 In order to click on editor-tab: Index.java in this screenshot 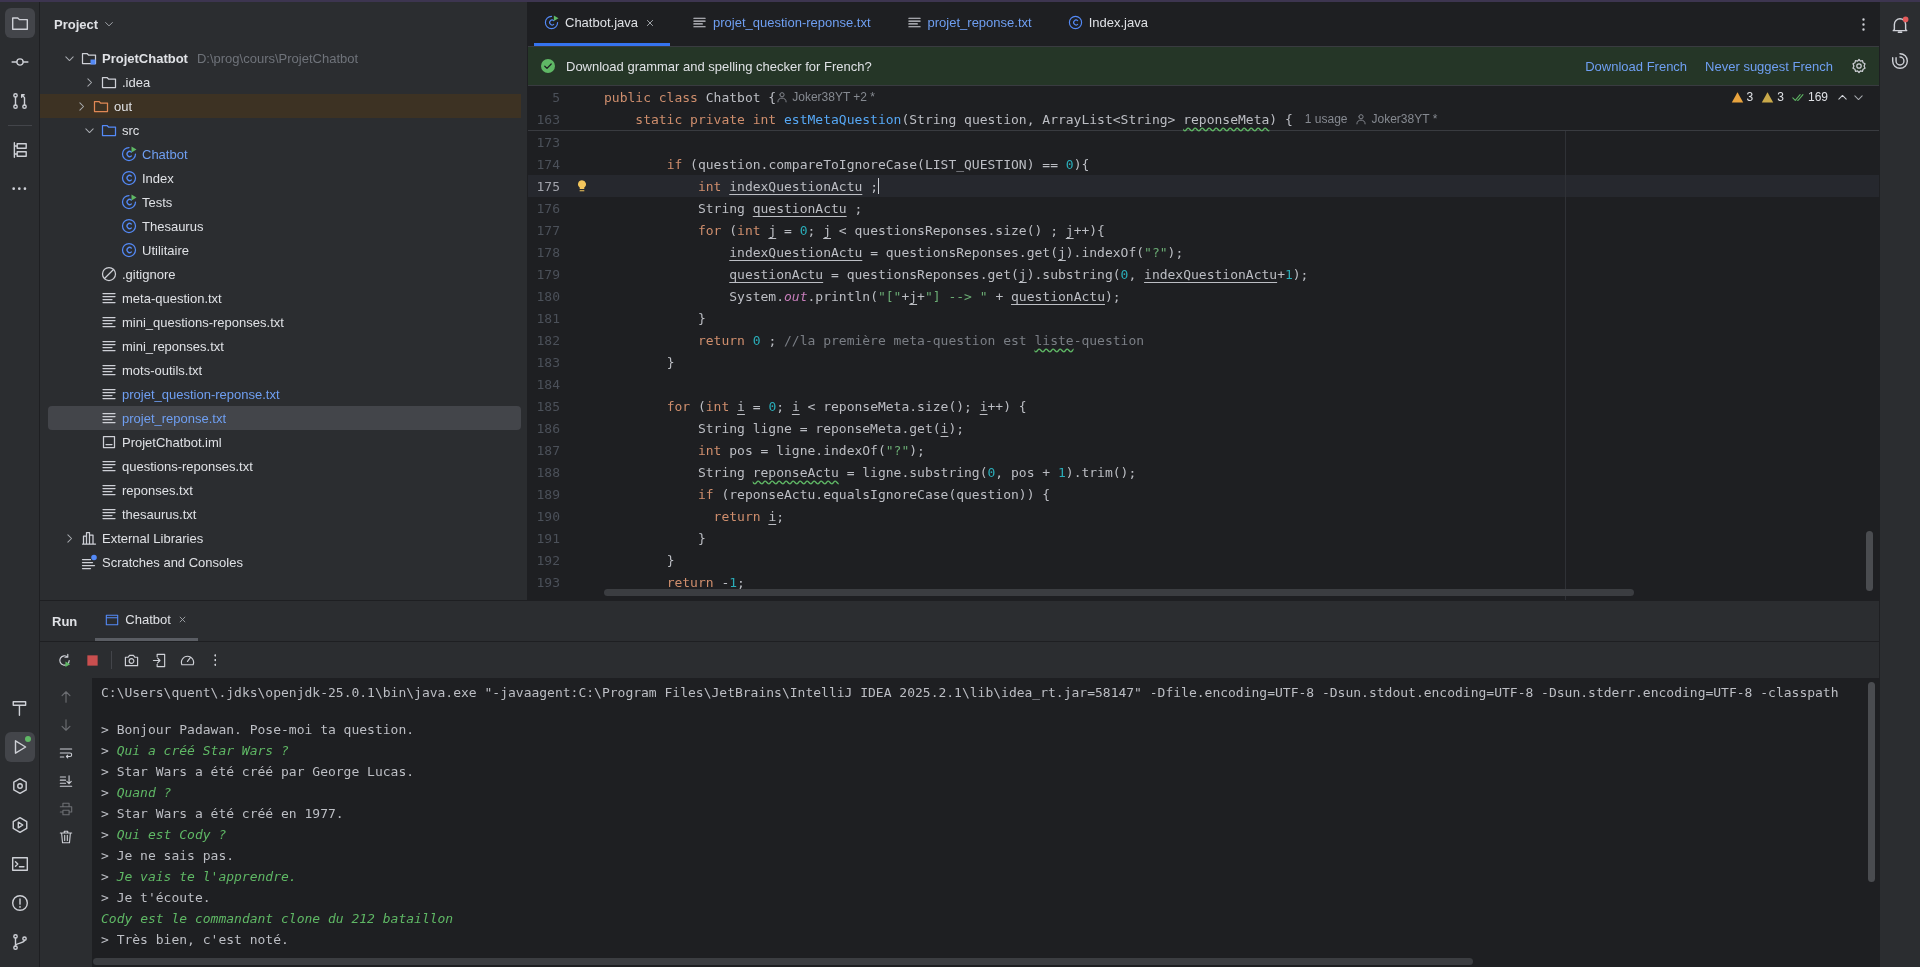, I will do `click(1109, 24)`.